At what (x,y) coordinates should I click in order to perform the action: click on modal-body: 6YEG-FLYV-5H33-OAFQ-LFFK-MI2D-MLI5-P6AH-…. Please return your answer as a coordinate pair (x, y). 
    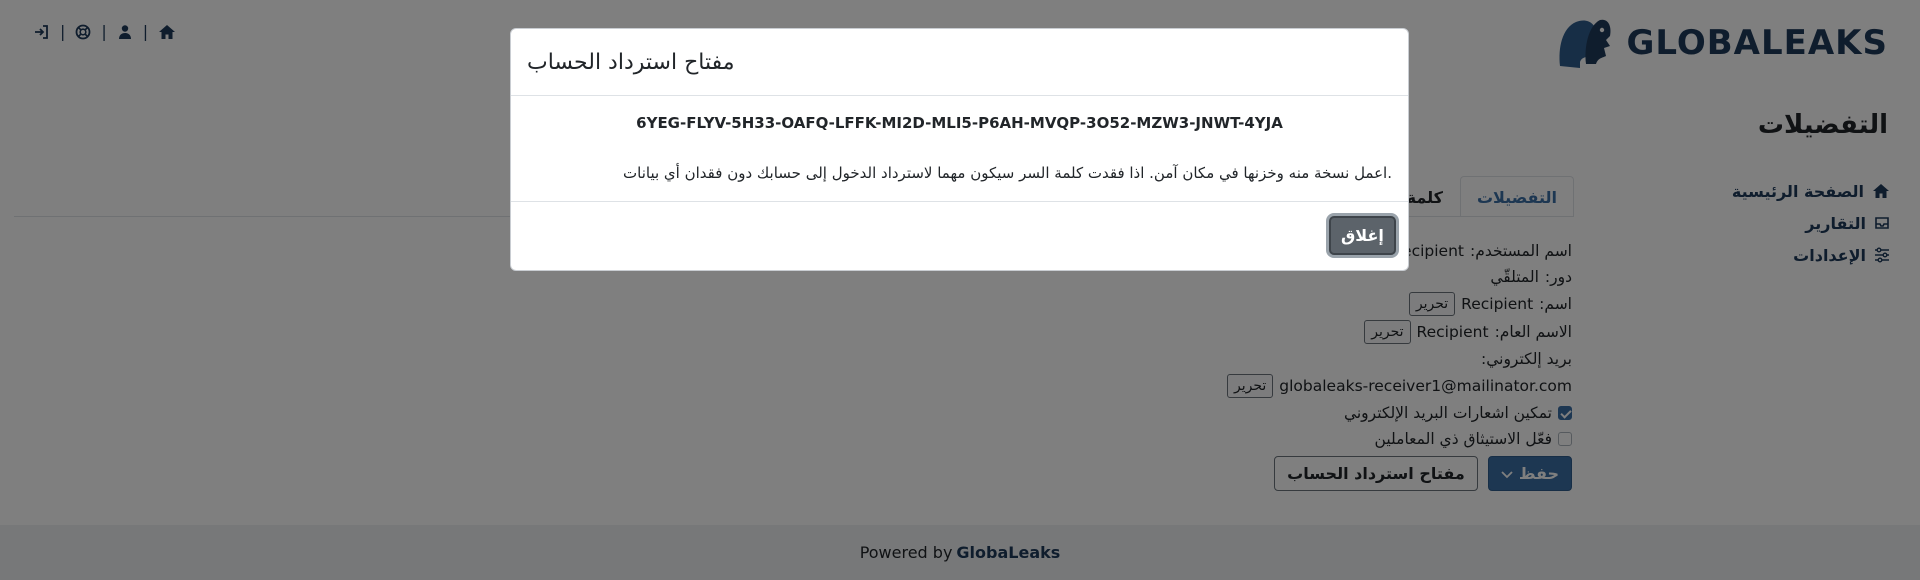
    Looking at the image, I should click on (959, 149).